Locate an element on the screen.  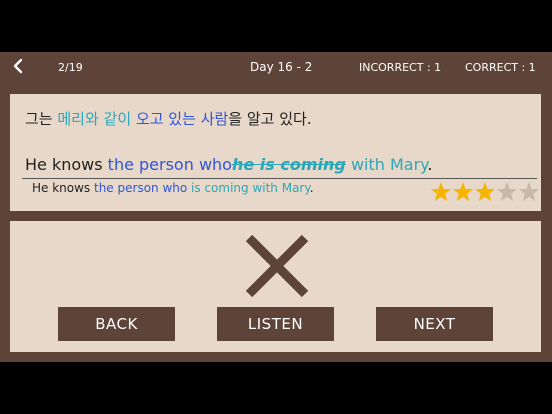
correct-suffix: . is located at coordinates (311, 188).